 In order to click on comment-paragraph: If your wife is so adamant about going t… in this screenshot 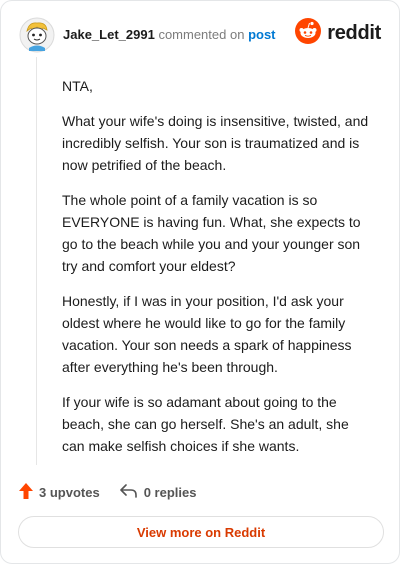, I will do `click(205, 424)`.